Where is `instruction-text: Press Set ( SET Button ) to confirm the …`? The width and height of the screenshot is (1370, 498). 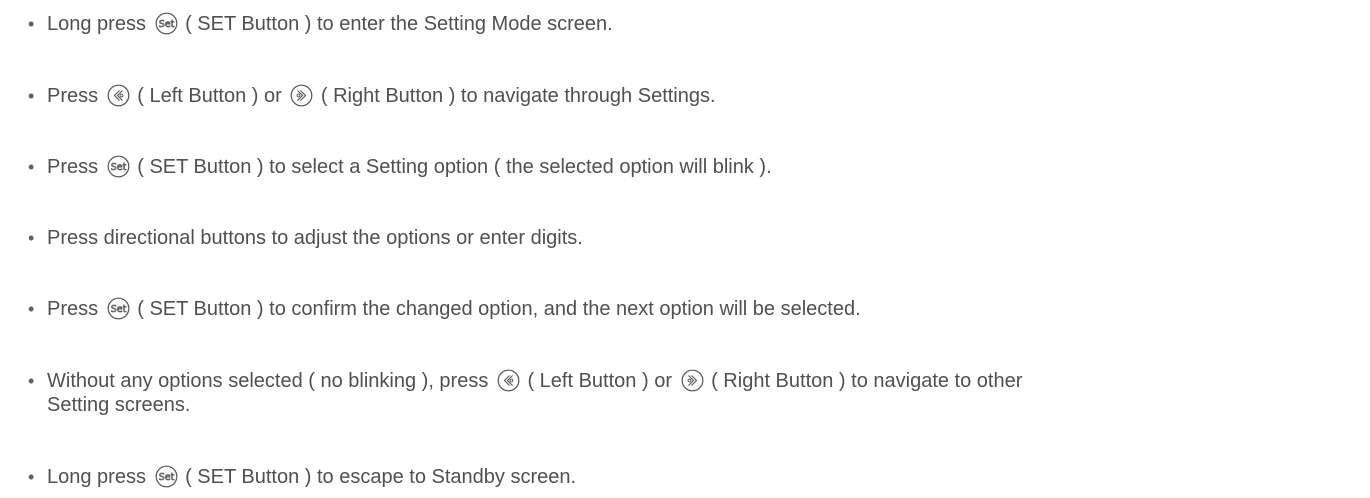 instruction-text: Press Set ( SET Button ) to confirm the … is located at coordinates (454, 308).